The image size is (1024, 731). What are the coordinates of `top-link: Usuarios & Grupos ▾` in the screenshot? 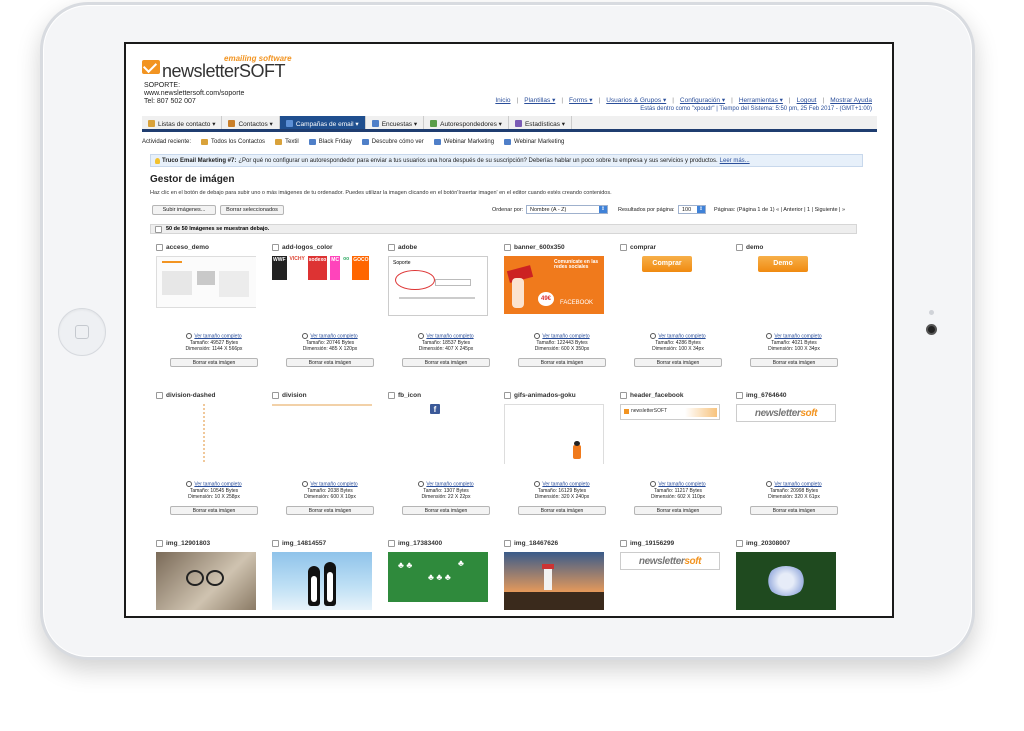 It's located at (636, 100).